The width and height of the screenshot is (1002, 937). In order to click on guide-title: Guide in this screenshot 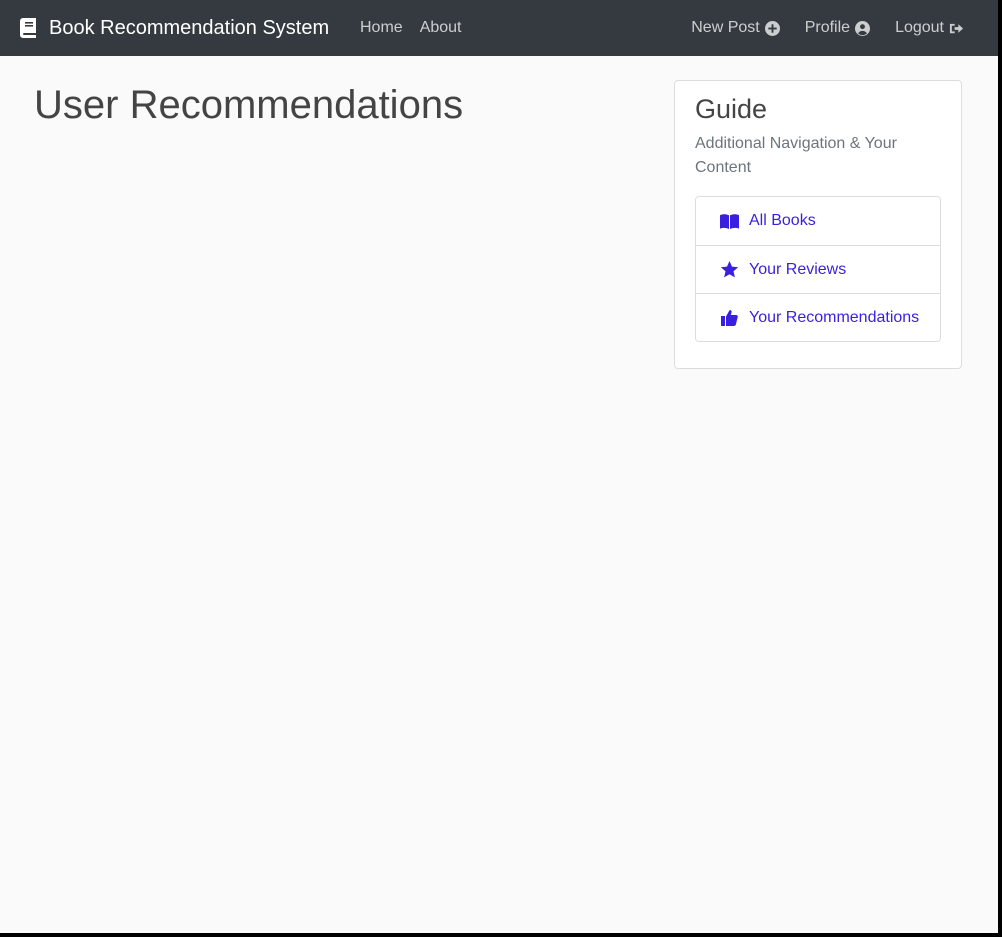, I will do `click(731, 109)`.